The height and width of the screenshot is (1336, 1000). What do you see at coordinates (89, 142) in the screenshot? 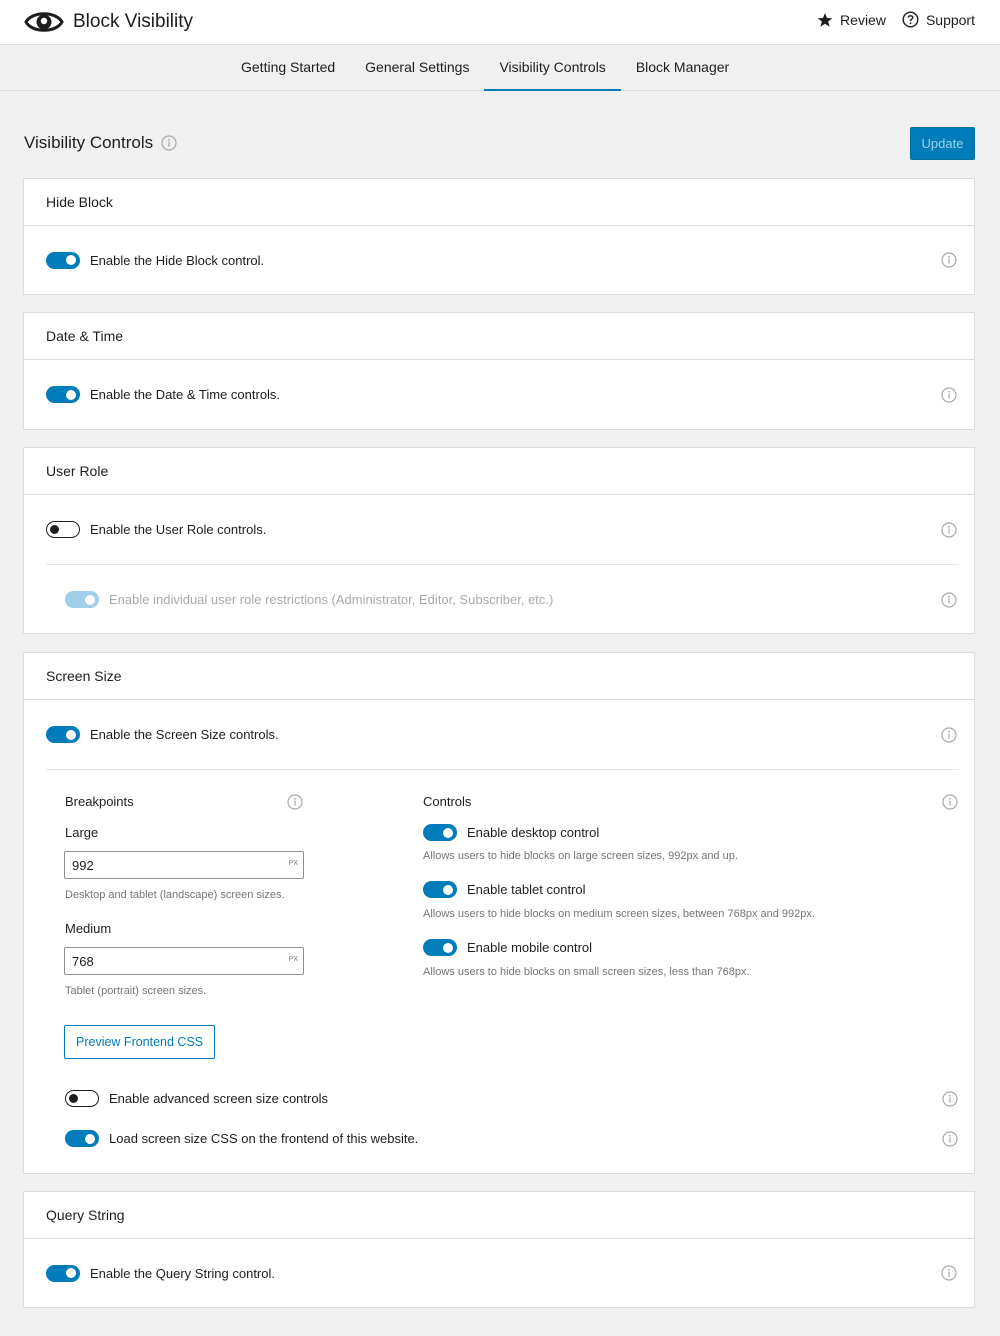
I see `page-title: Visibility Controls` at bounding box center [89, 142].